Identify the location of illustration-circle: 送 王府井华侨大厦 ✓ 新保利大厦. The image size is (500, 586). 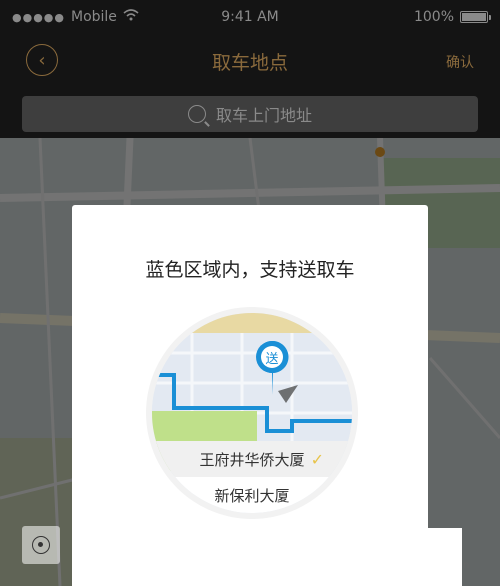
(252, 413).